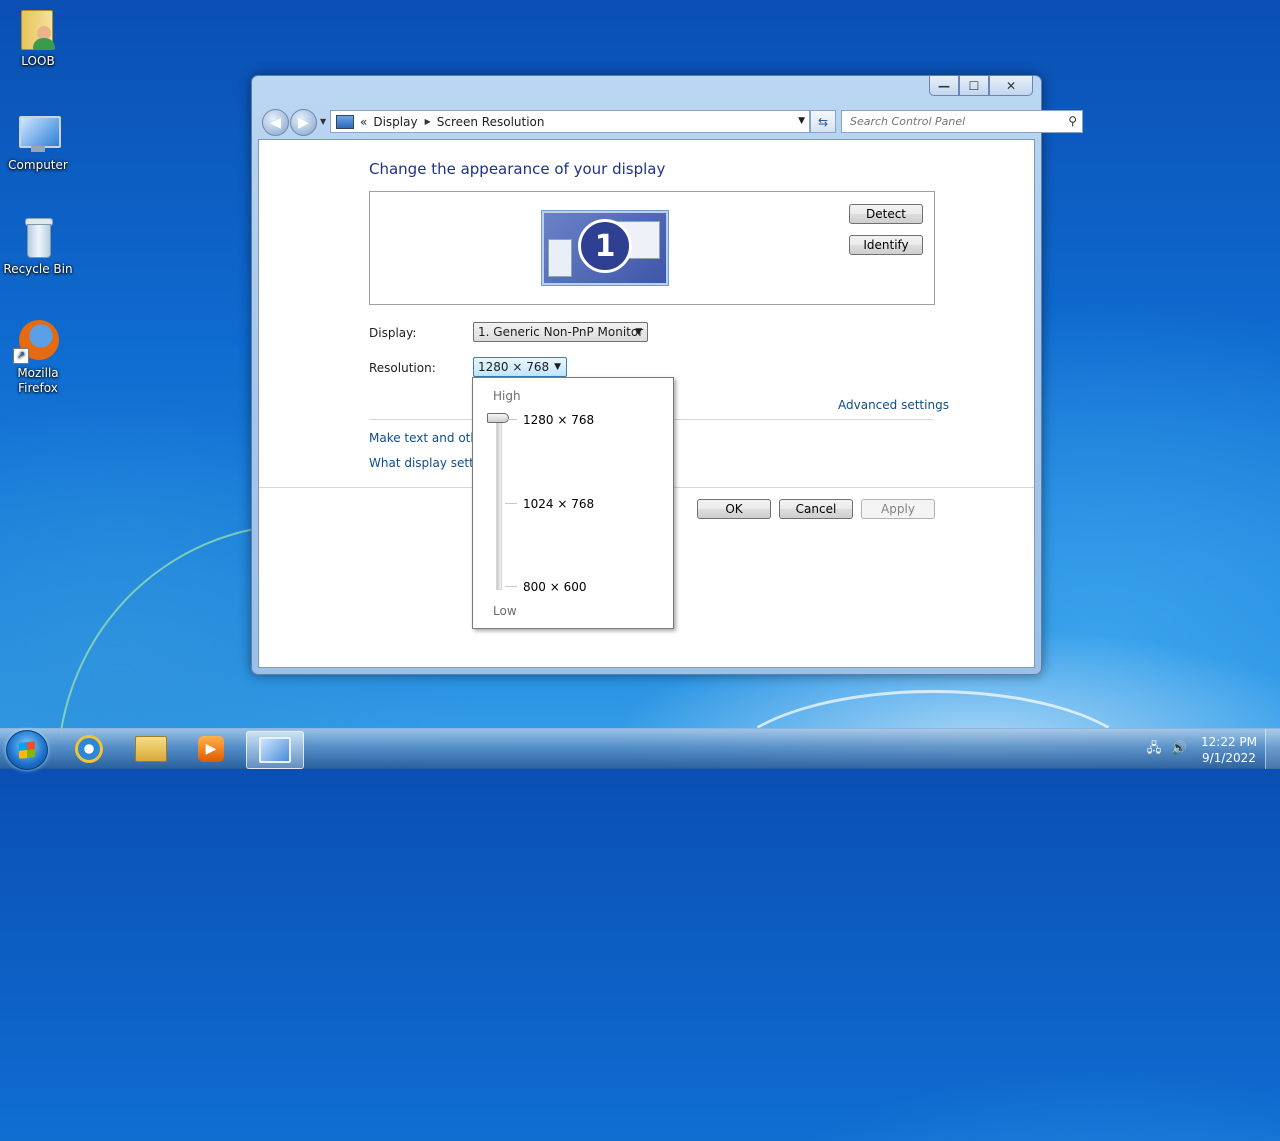  I want to click on clock-time: 12:22 PM, so click(1229, 742).